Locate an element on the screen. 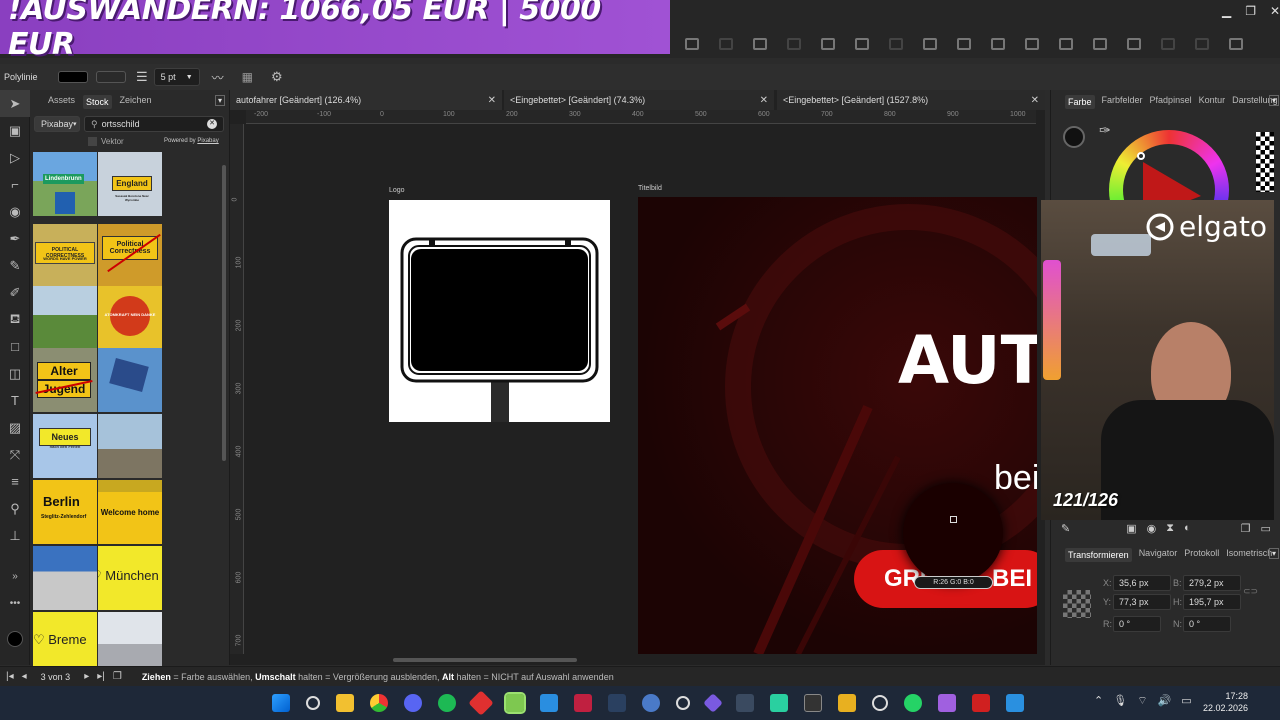  eyedropper-icon: ⚲ is located at coordinates (15, 508).